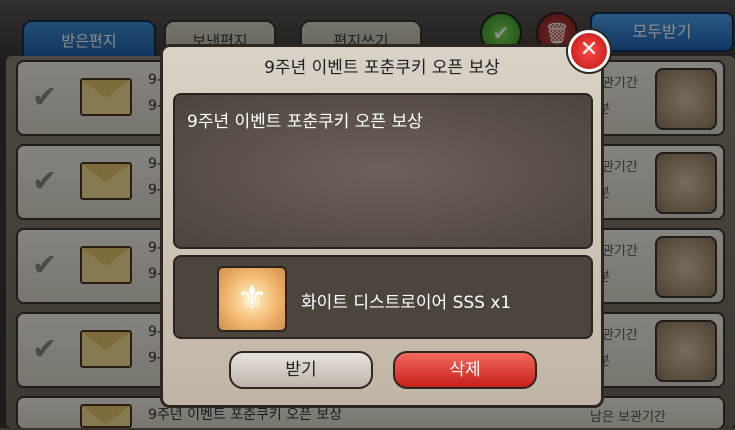  I want to click on receive-button: 받기, so click(301, 370).